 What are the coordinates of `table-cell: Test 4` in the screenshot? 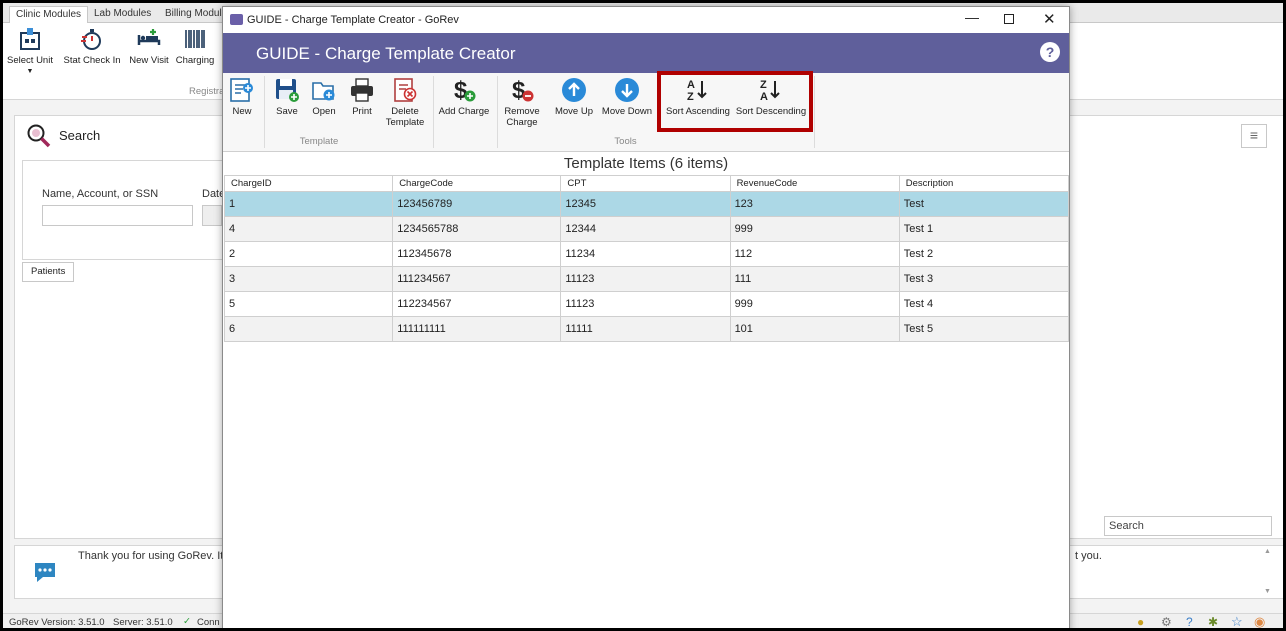 It's located at (984, 304).